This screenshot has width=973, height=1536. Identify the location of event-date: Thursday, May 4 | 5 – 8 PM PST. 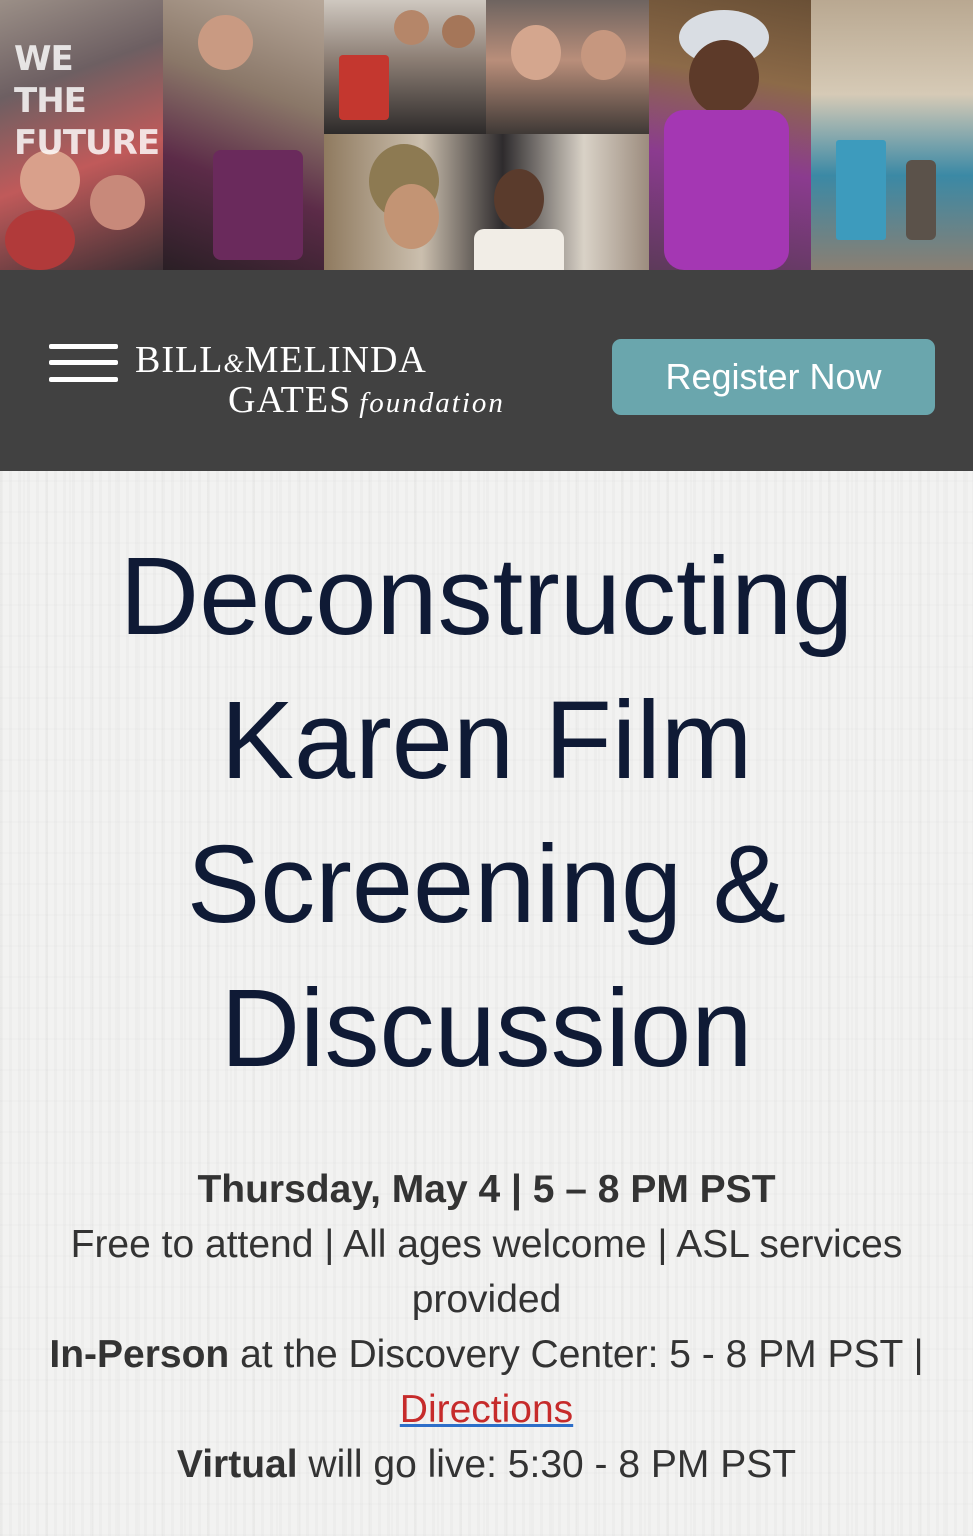
(486, 1189).